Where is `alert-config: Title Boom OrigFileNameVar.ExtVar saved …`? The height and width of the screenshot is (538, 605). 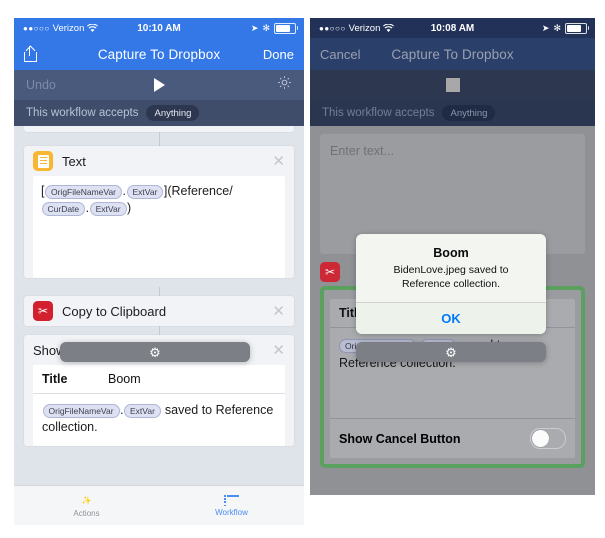 alert-config: Title Boom OrigFileNameVar.ExtVar saved … is located at coordinates (159, 405).